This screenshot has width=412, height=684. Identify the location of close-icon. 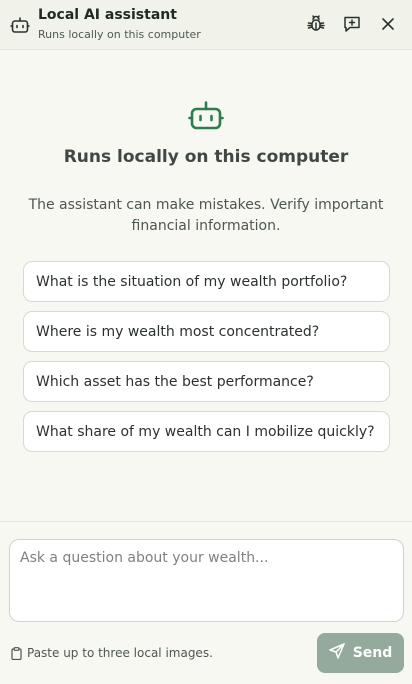
(388, 24).